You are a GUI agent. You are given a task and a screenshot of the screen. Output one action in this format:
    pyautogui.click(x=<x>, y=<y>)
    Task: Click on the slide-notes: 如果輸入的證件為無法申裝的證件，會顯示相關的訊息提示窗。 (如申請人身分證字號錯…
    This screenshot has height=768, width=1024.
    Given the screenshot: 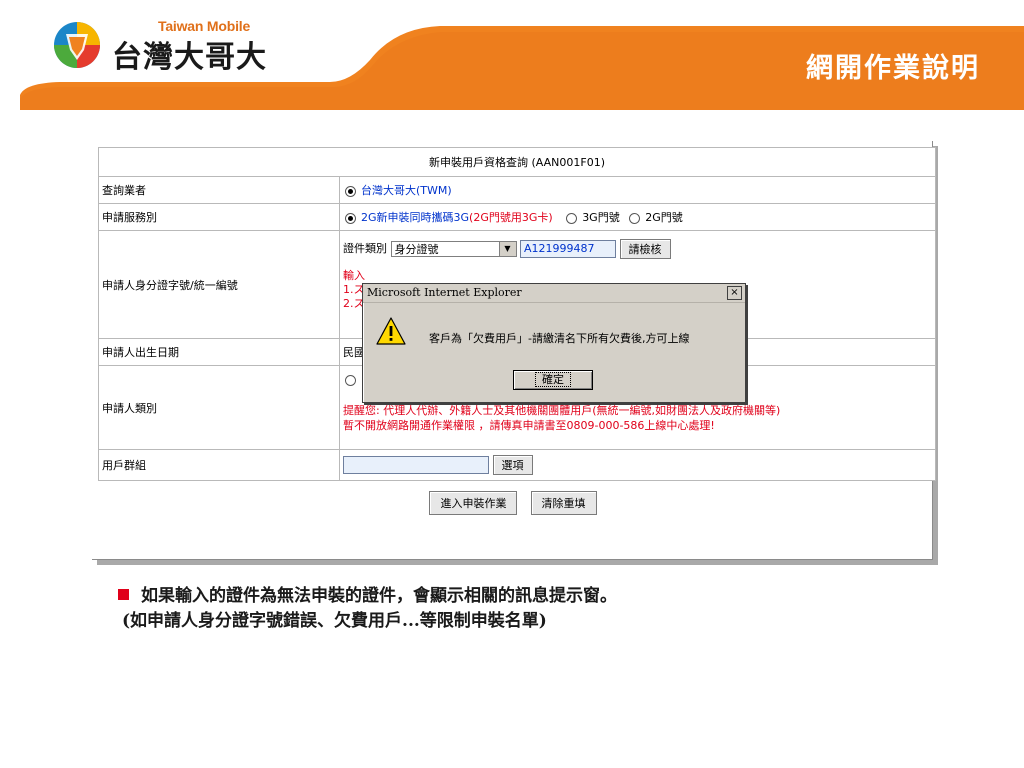 What is the action you would take?
    pyautogui.click(x=367, y=609)
    